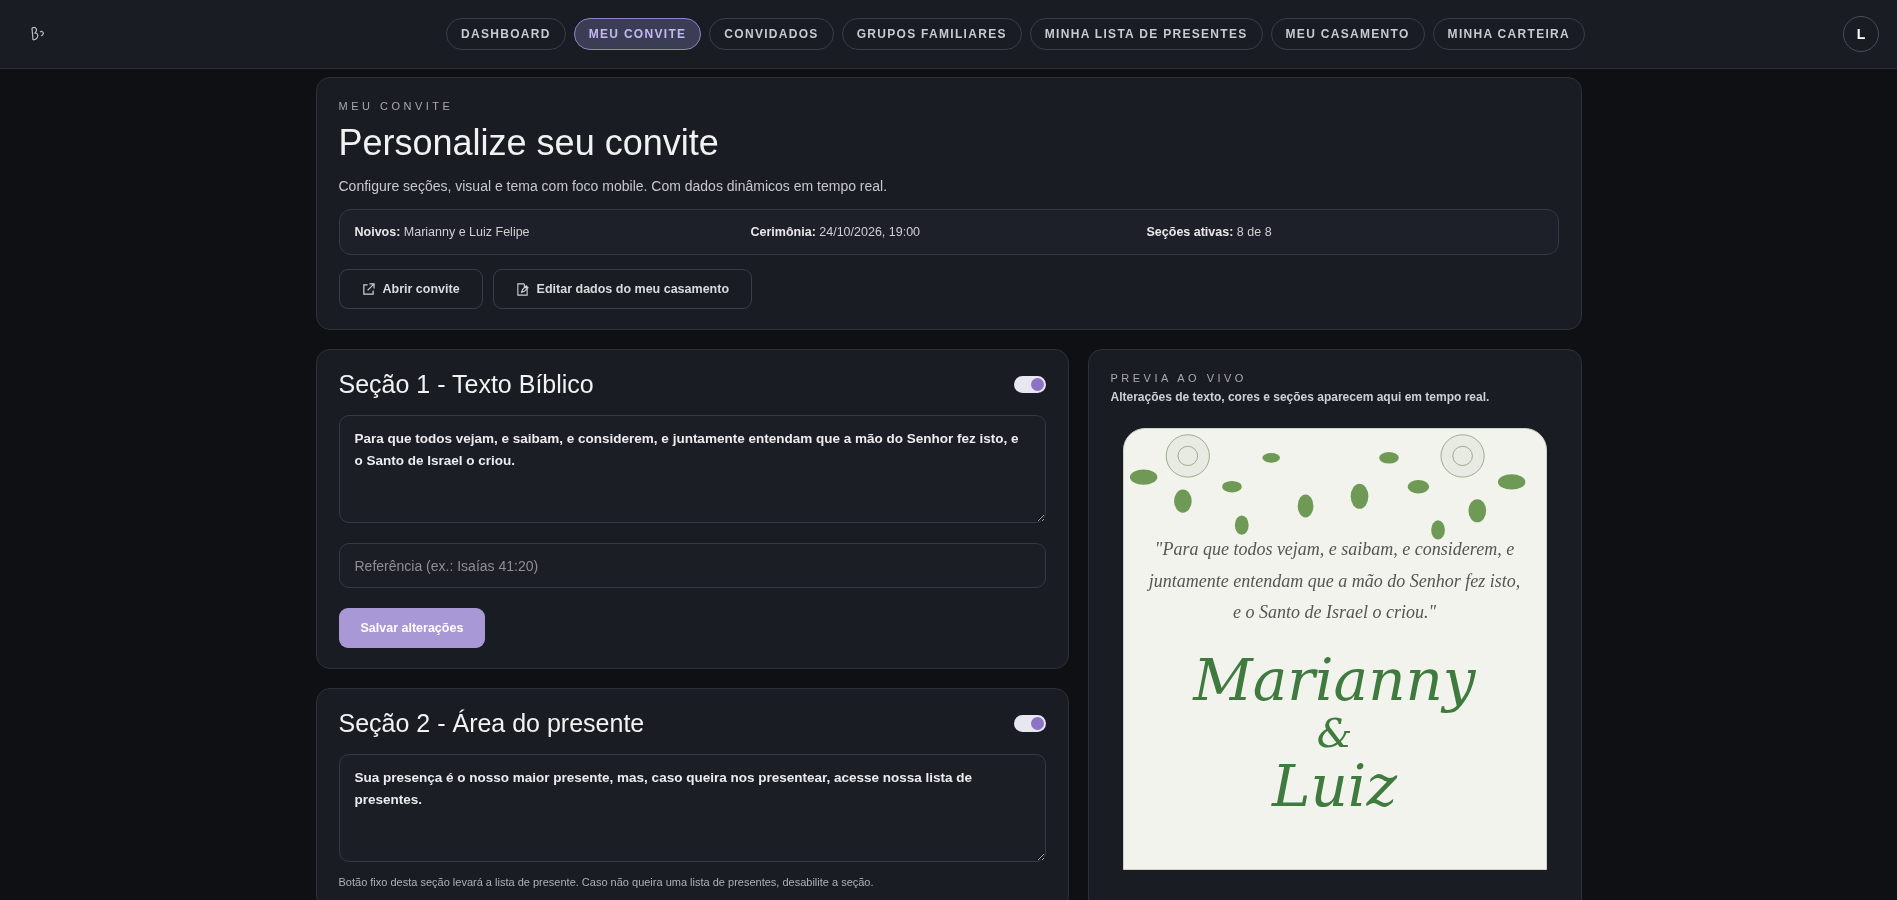 The width and height of the screenshot is (1897, 900). What do you see at coordinates (637, 34) in the screenshot?
I see `nav-tab: MEU CONVITE` at bounding box center [637, 34].